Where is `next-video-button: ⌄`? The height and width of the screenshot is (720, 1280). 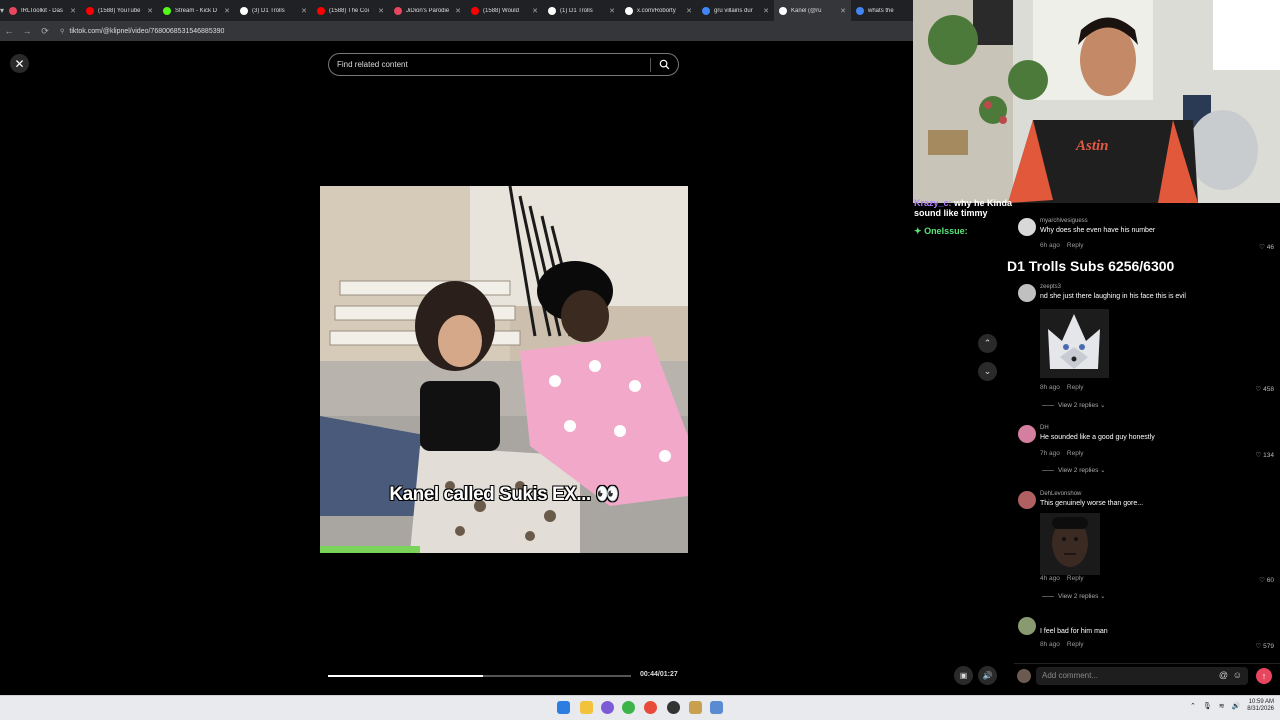
next-video-button: ⌄ is located at coordinates (987, 371).